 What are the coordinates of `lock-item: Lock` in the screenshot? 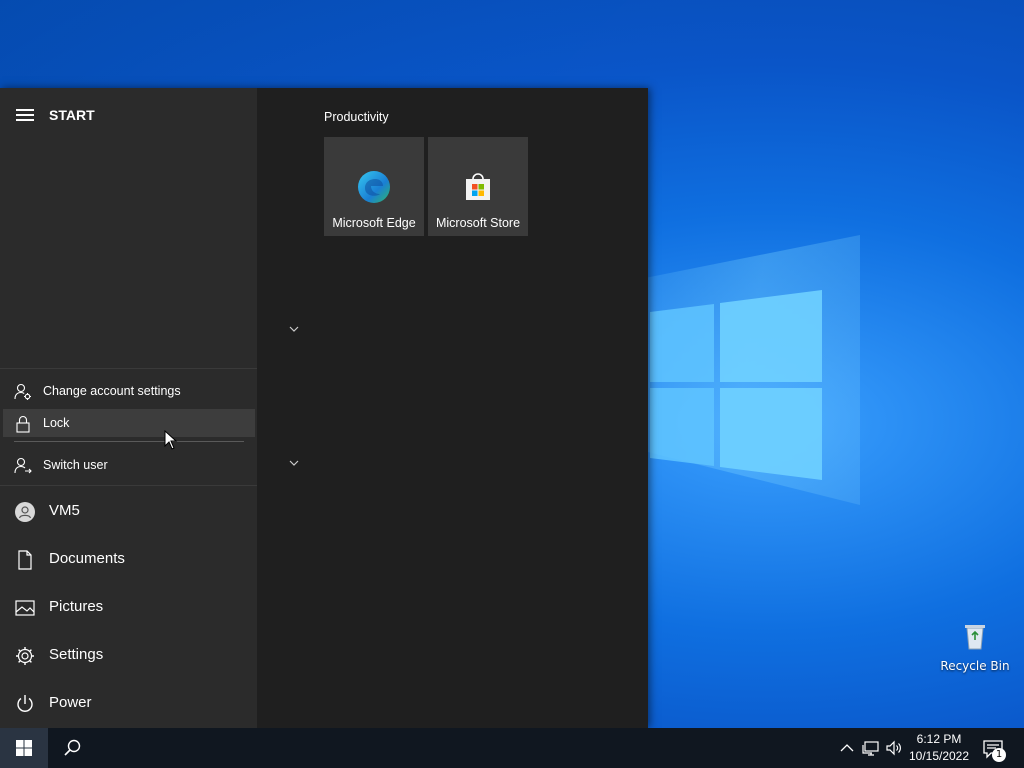 It's located at (129, 423).